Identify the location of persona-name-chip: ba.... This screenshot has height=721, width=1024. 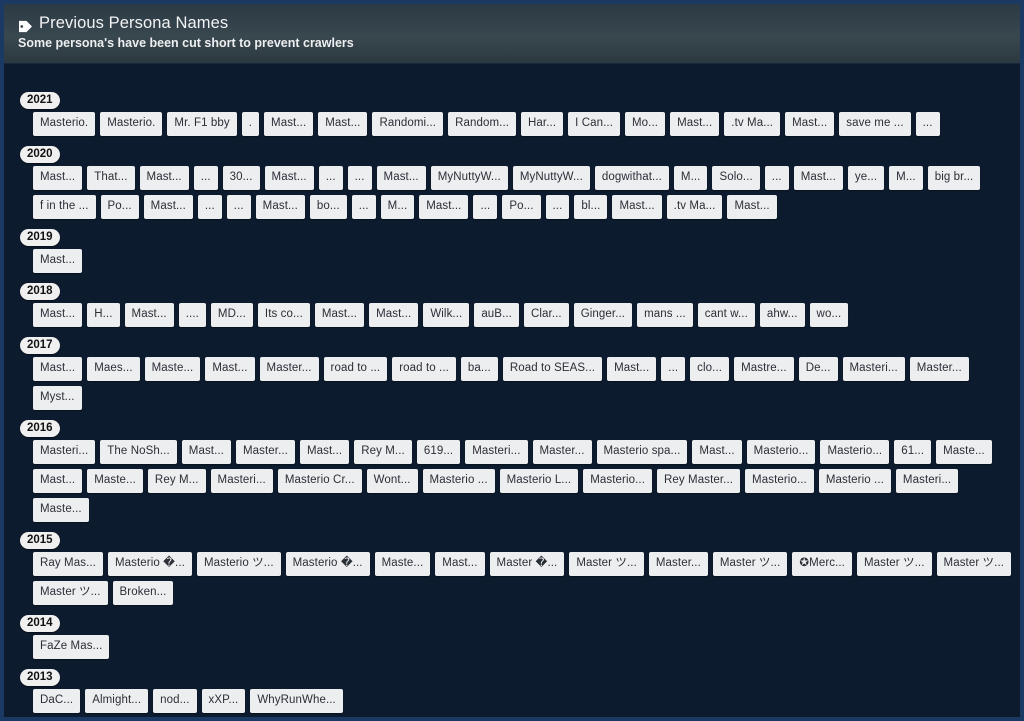
(479, 369).